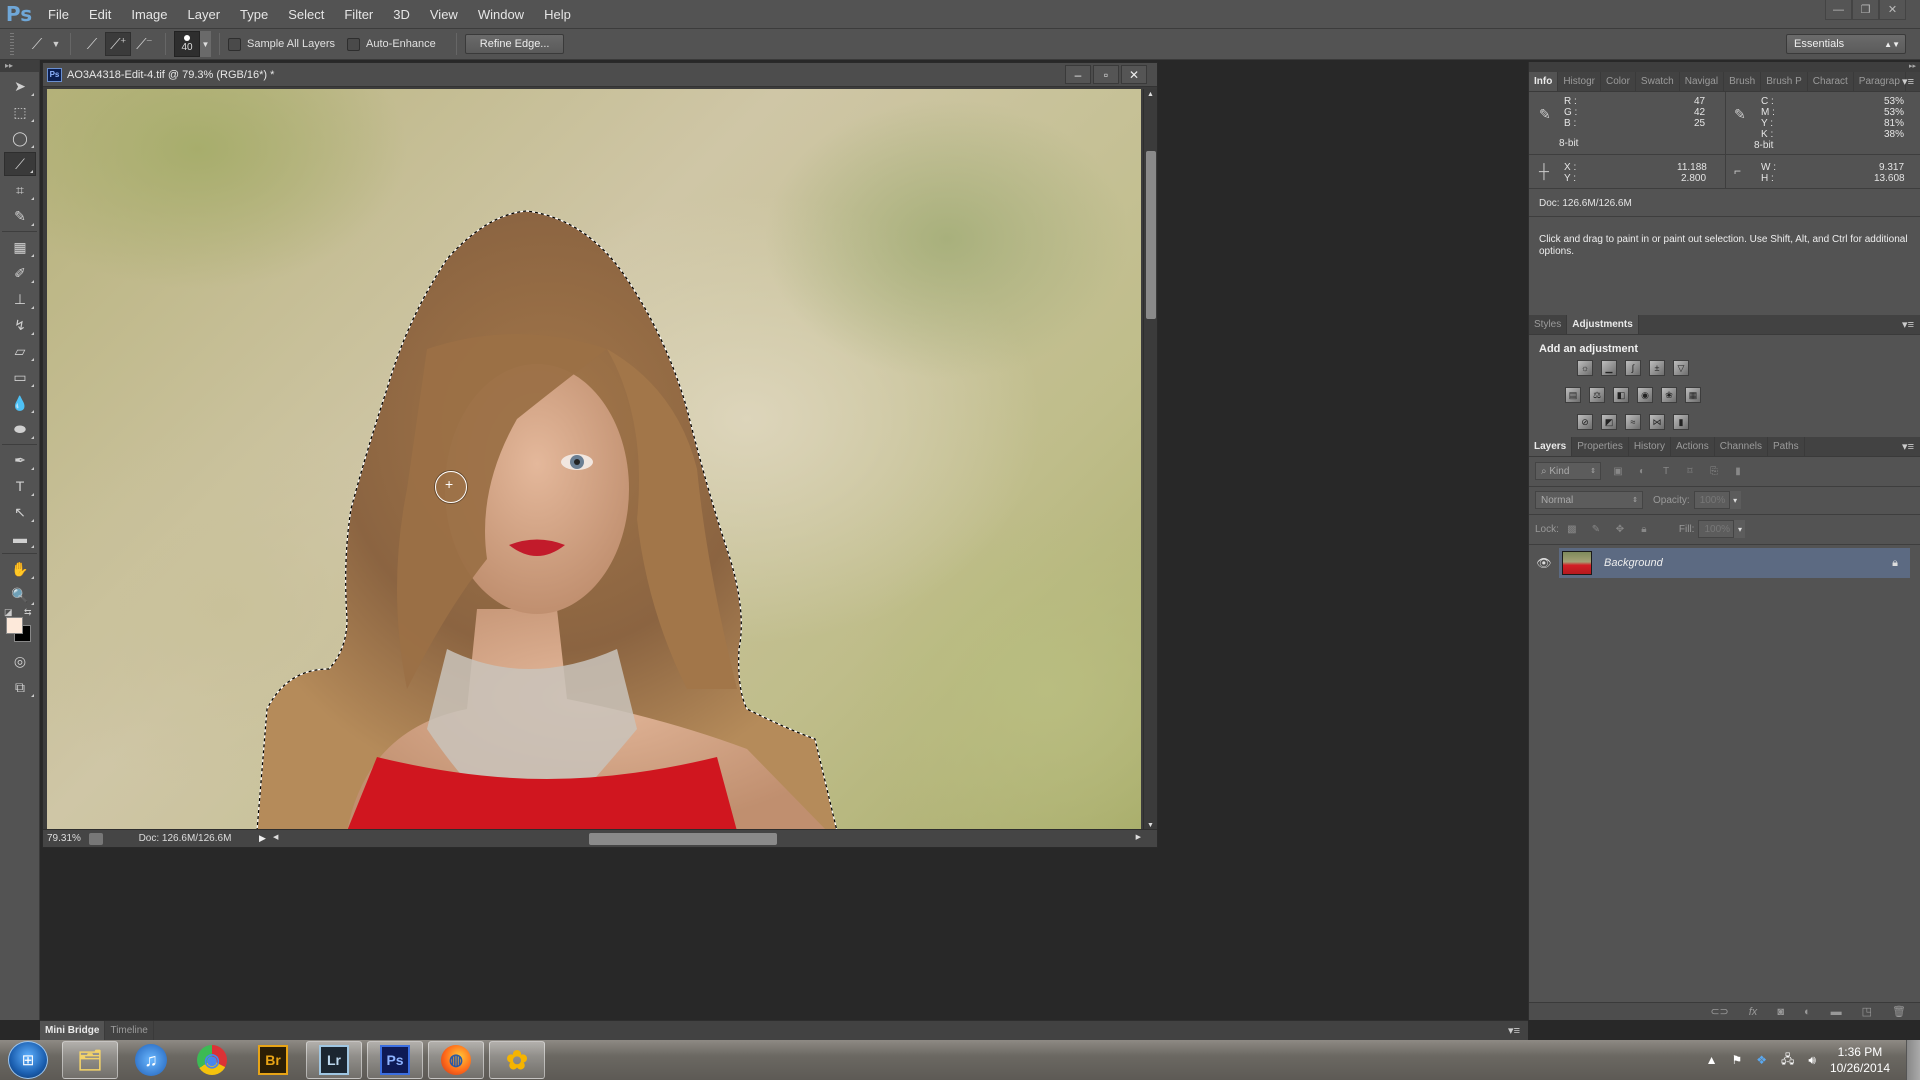 The width and height of the screenshot is (1920, 1080). What do you see at coordinates (1544, 81) in the screenshot?
I see `tab-info: Info` at bounding box center [1544, 81].